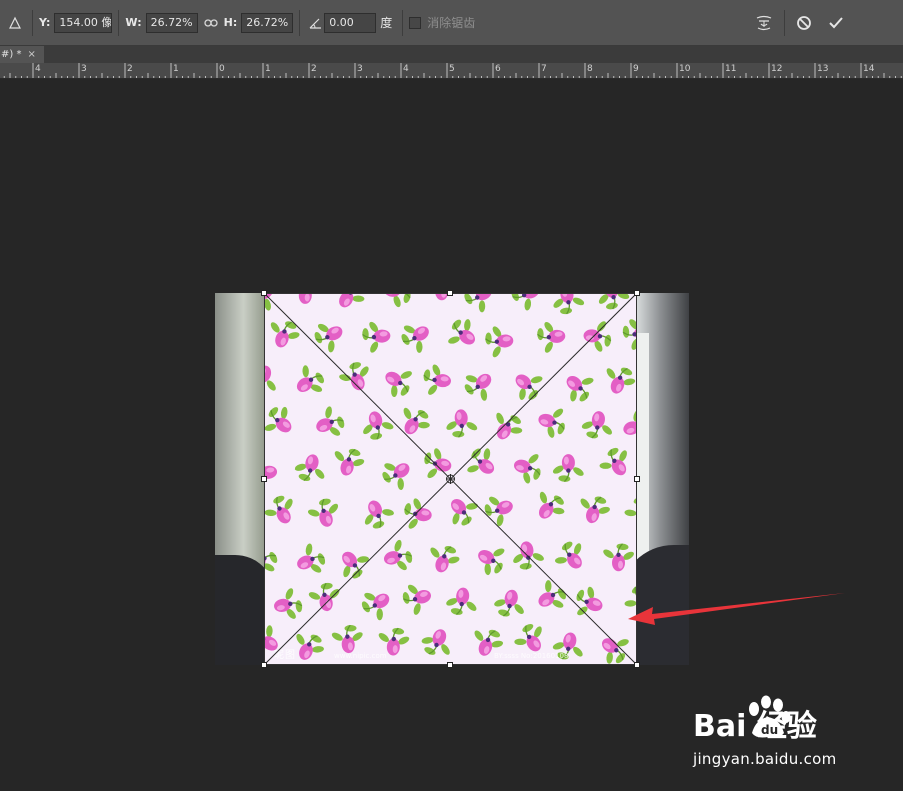  What do you see at coordinates (31, 54) in the screenshot?
I see `close-tab-icon: ×` at bounding box center [31, 54].